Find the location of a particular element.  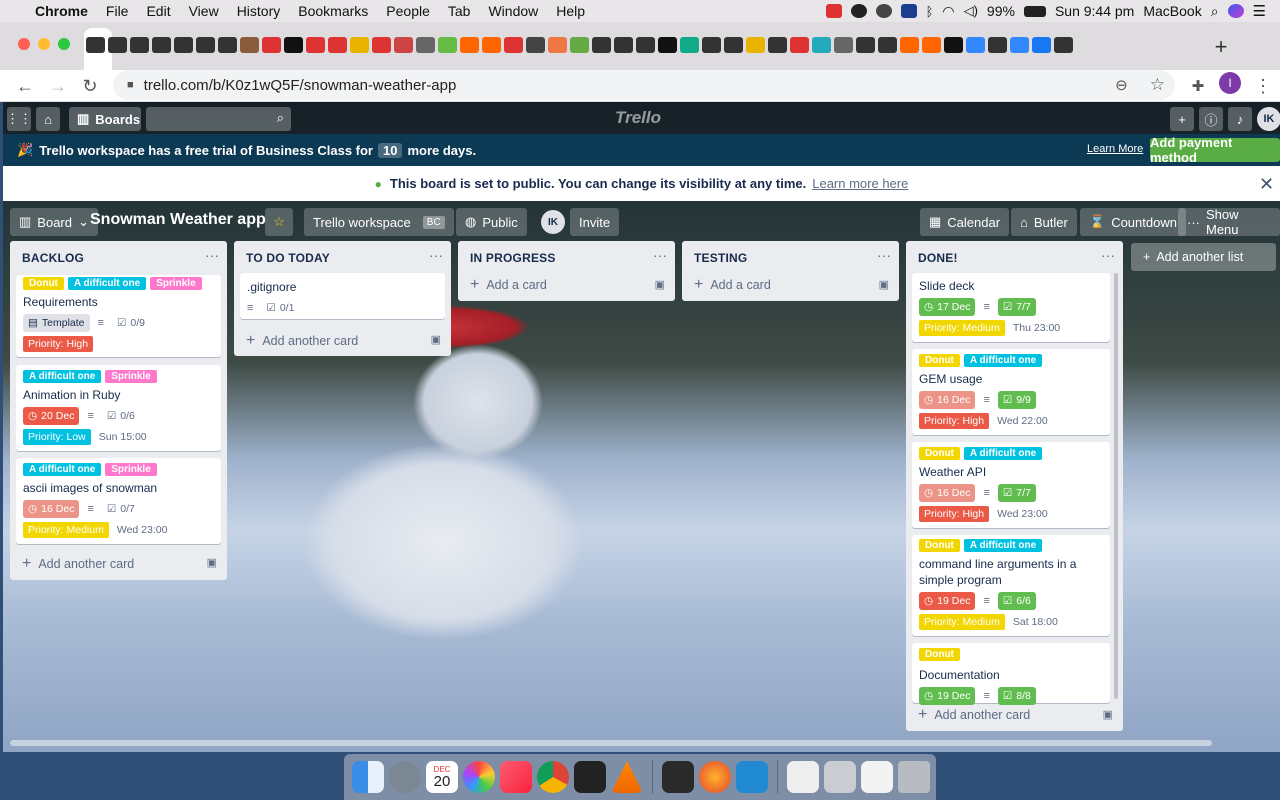

computer-name: MacBook is located at coordinates (1172, 11).